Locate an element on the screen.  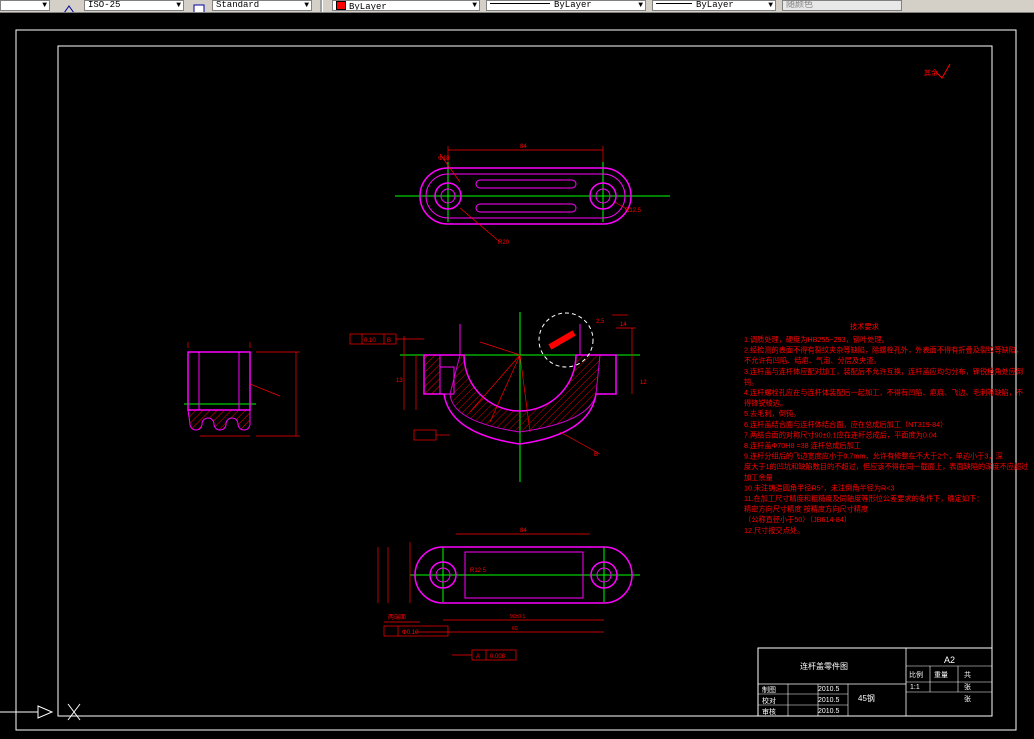
toolbar-dropdown-arrow-left: ▼ is located at coordinates (25, 5).